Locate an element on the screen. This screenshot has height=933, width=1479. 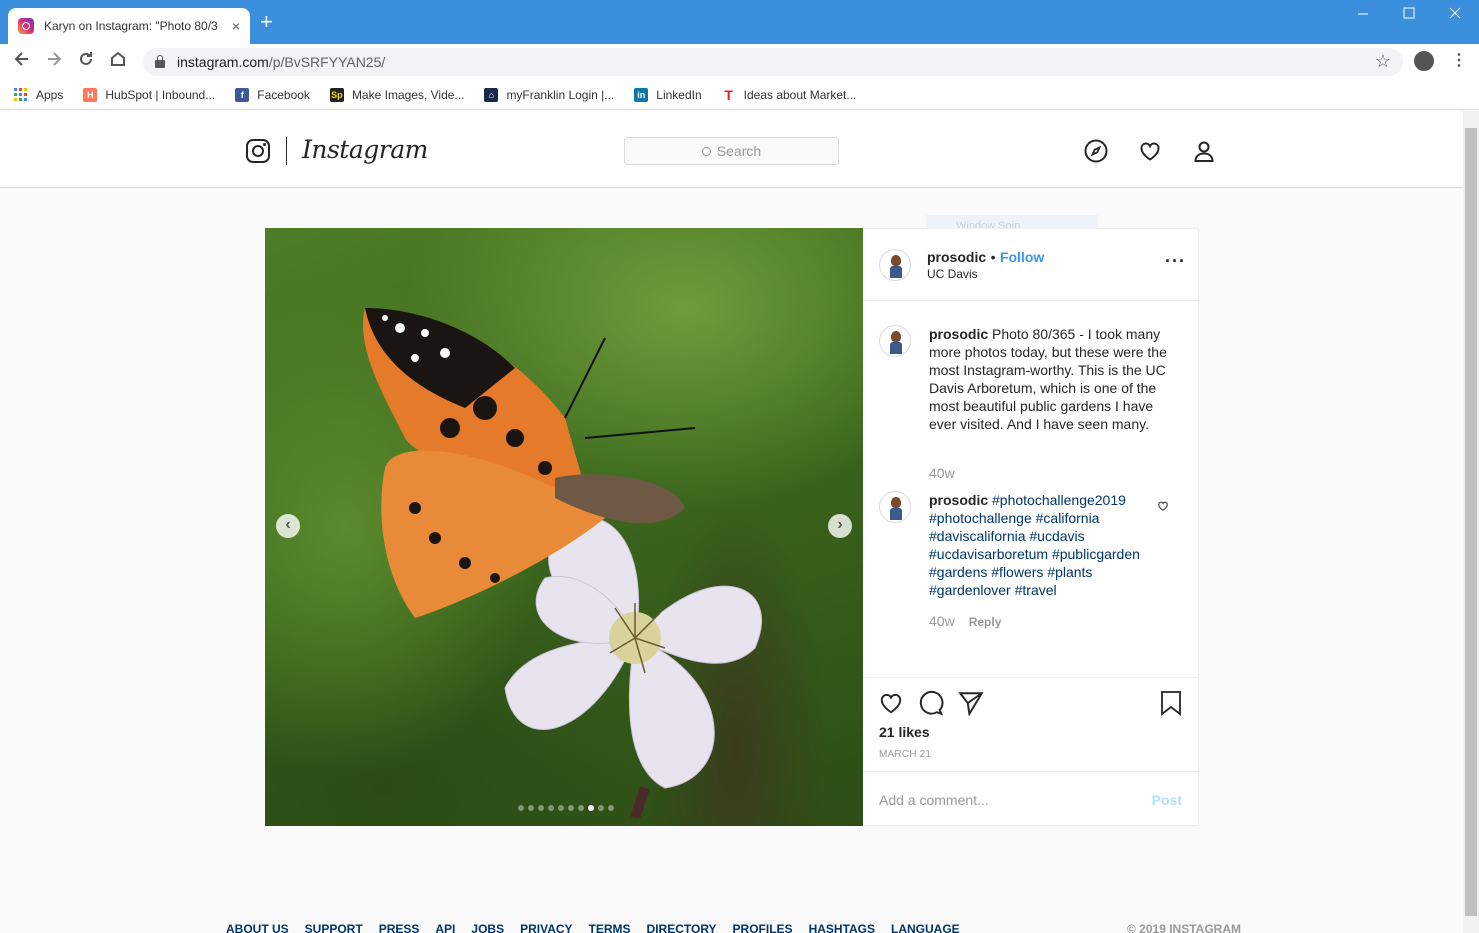
post-location: UC Davis is located at coordinates (952, 274).